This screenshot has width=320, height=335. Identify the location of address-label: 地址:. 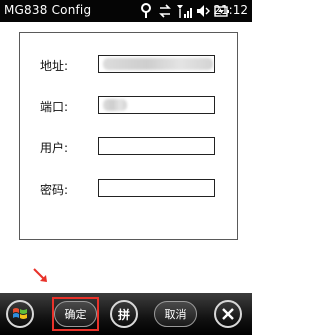
(54, 66).